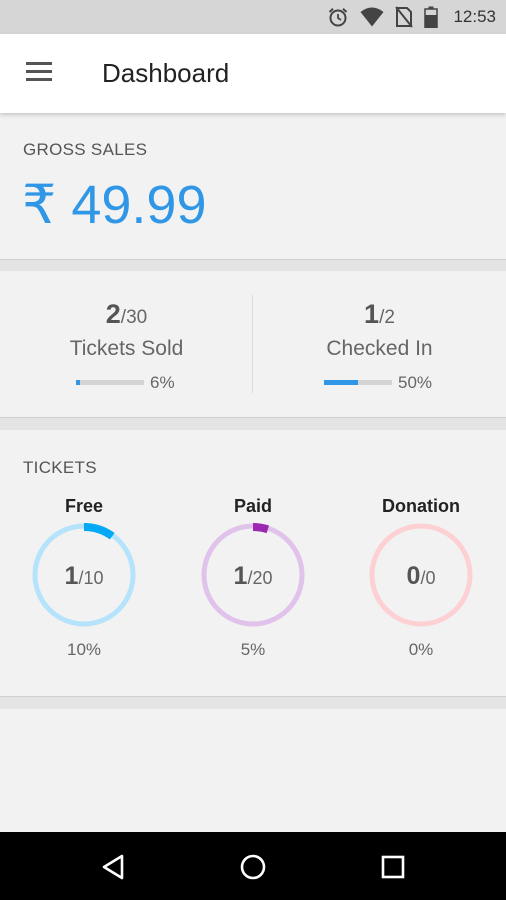 This screenshot has height=900, width=506. I want to click on wifi-icon, so click(372, 17).